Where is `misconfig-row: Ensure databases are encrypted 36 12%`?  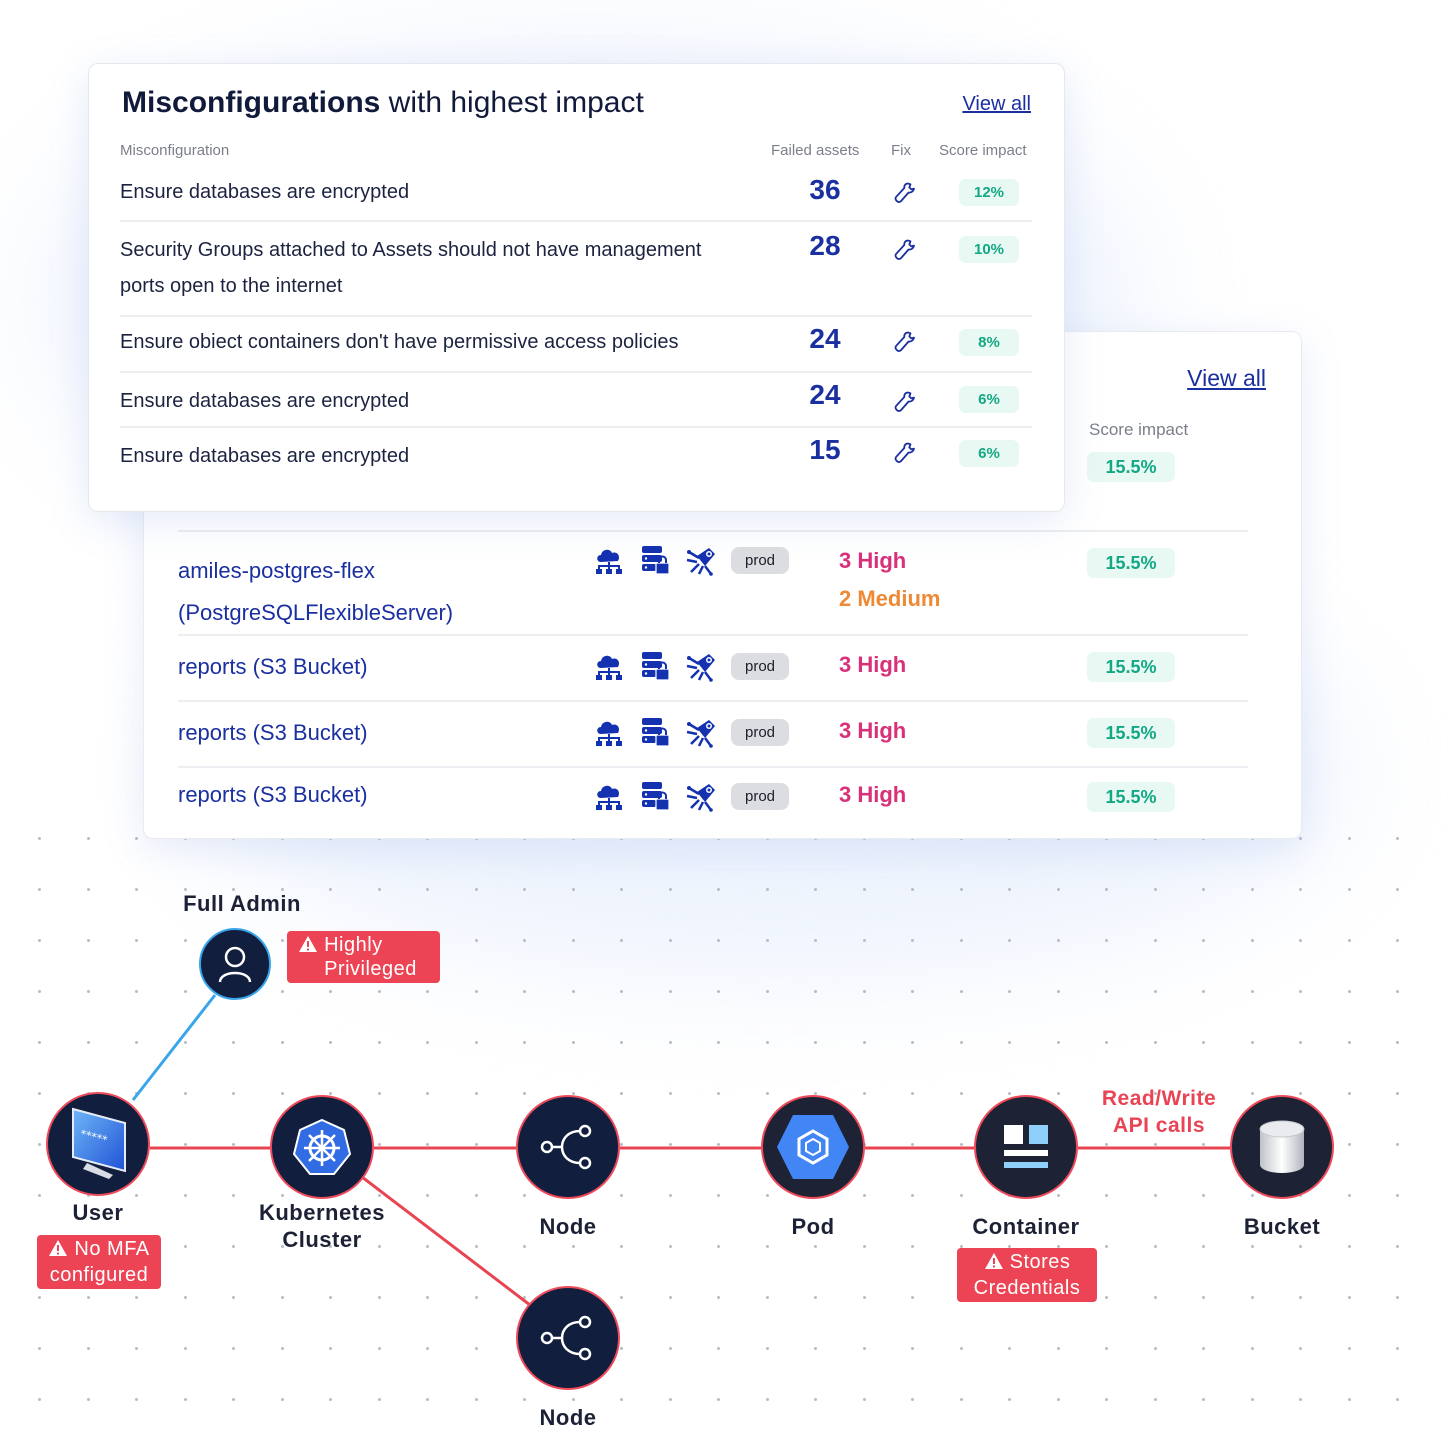 misconfig-row: Ensure databases are encrypted 36 12% is located at coordinates (576, 195).